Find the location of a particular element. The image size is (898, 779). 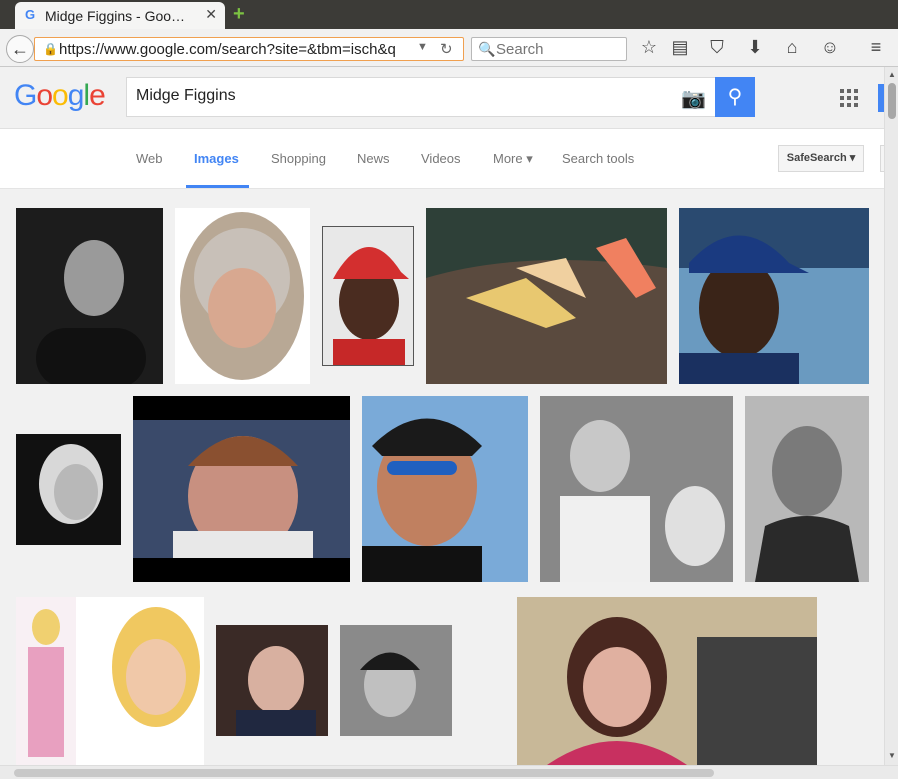

vertical-scrollbar: ▲ ▼ is located at coordinates (891, 416).